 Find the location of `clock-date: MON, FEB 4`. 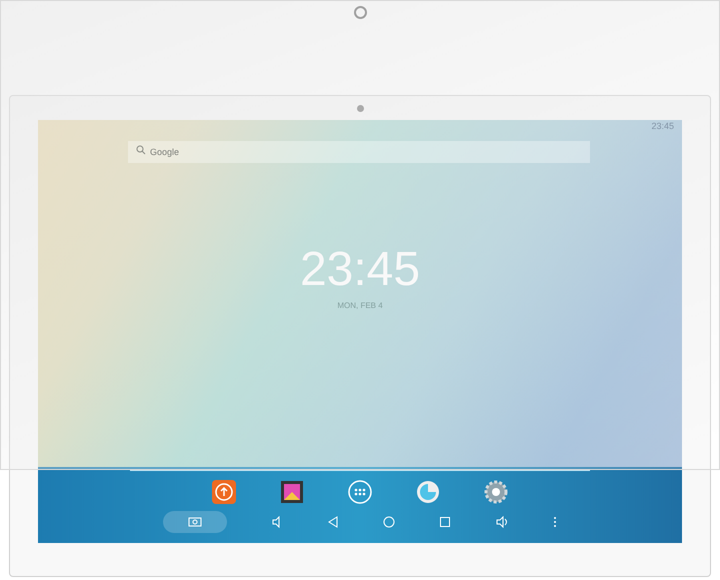

clock-date: MON, FEB 4 is located at coordinates (360, 306).